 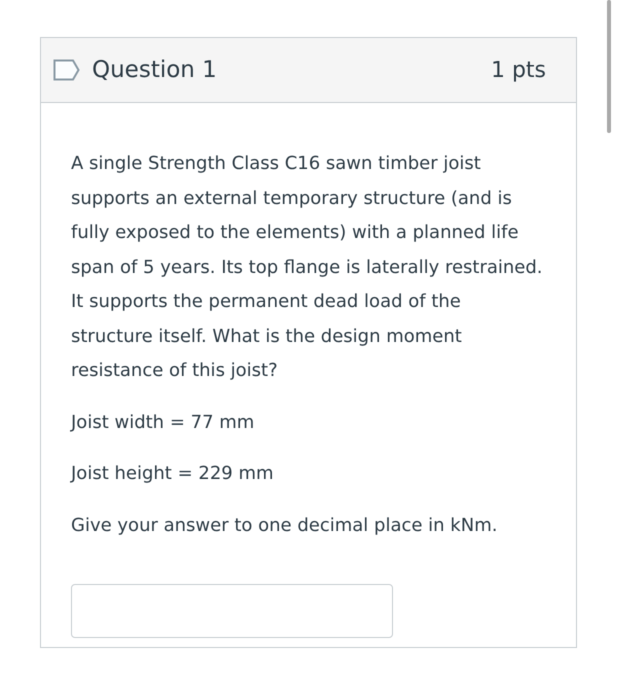 I want to click on flag-icon, so click(x=66, y=70).